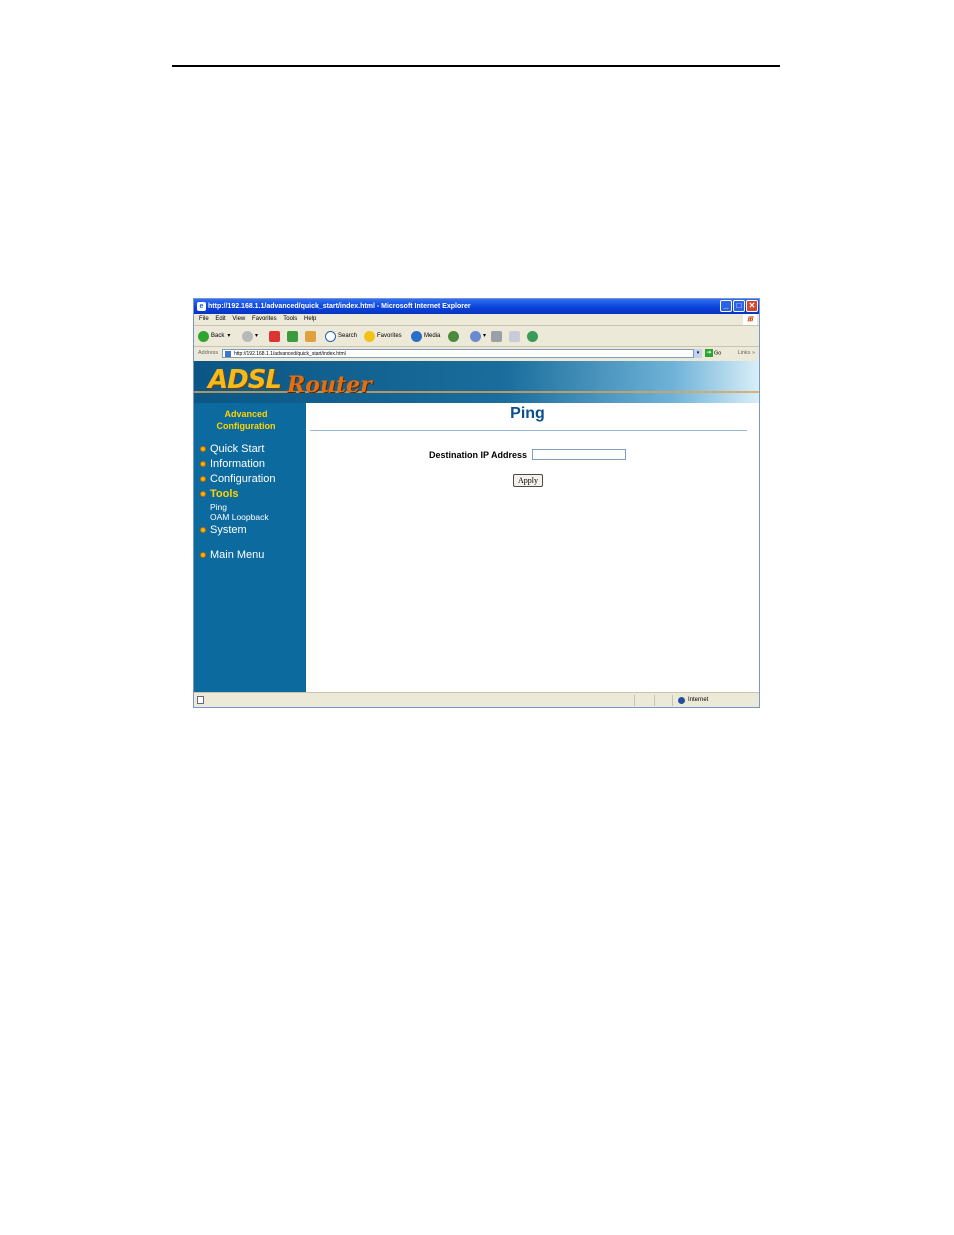 Image resolution: width=954 pixels, height=1235 pixels. What do you see at coordinates (264, 319) in the screenshot?
I see `menu-favorites: Favorites` at bounding box center [264, 319].